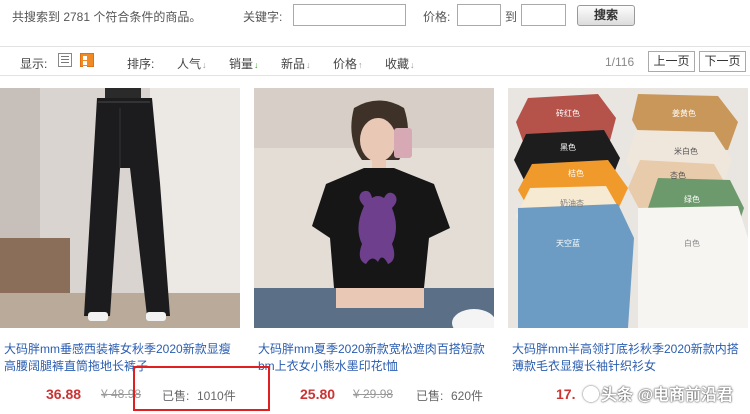 The height and width of the screenshot is (414, 750). I want to click on price-min-input, so click(479, 15).